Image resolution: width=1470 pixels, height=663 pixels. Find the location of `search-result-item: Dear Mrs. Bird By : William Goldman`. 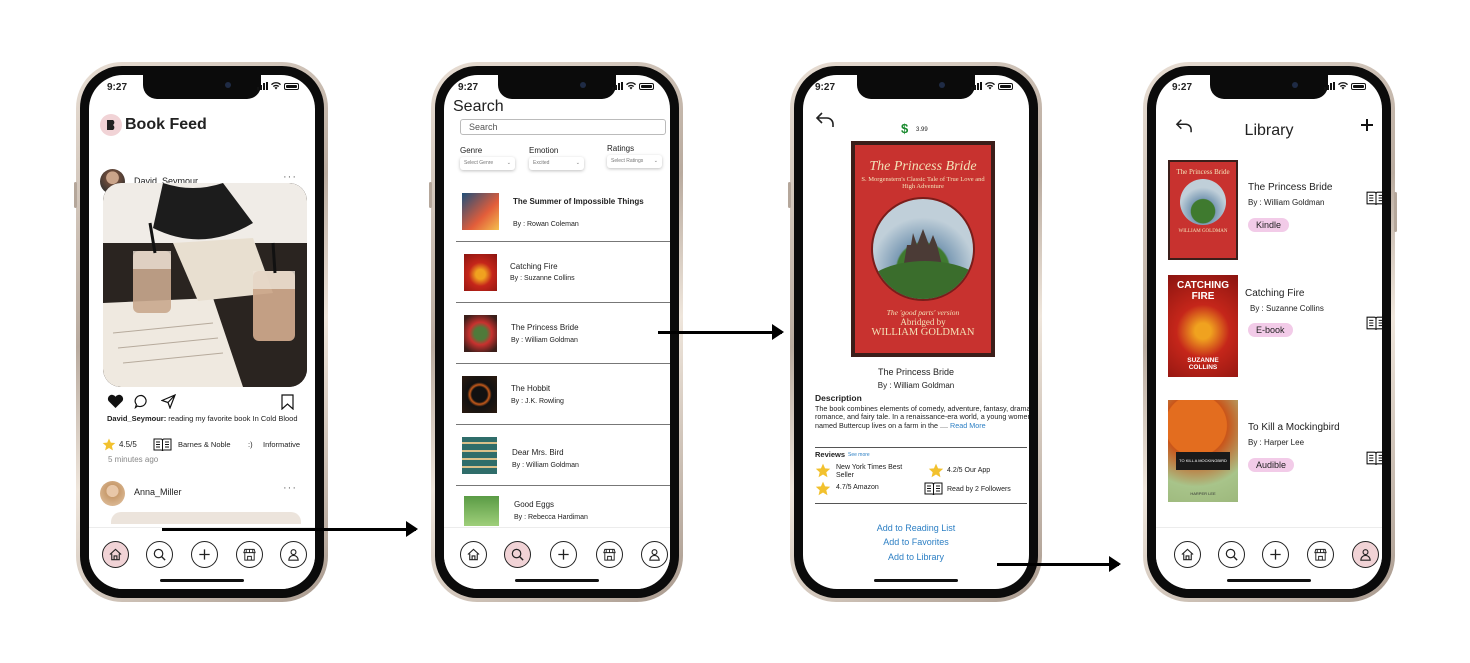

search-result-item: Dear Mrs. Bird By : William Goldman is located at coordinates (563, 455).